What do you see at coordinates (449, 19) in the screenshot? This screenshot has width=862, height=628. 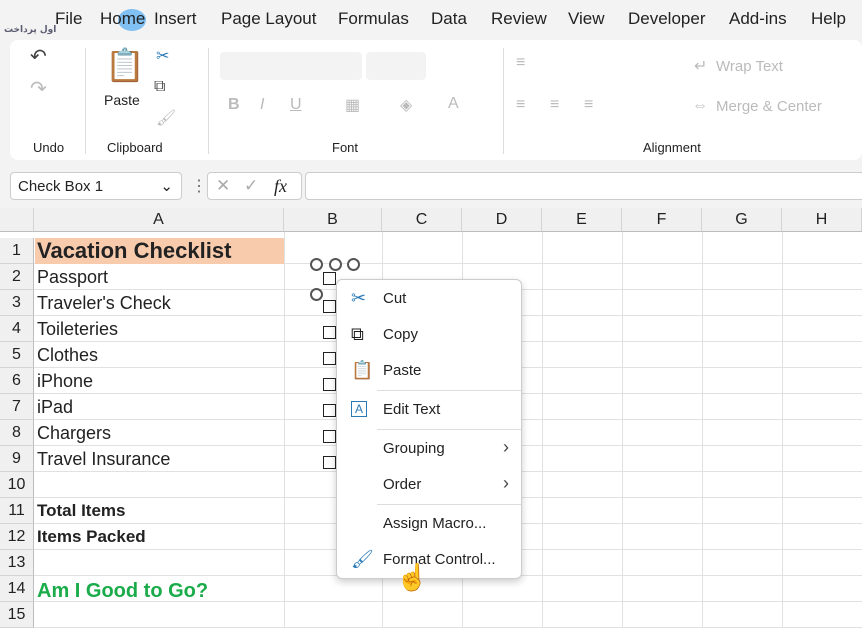 I see `tab-data: Data` at bounding box center [449, 19].